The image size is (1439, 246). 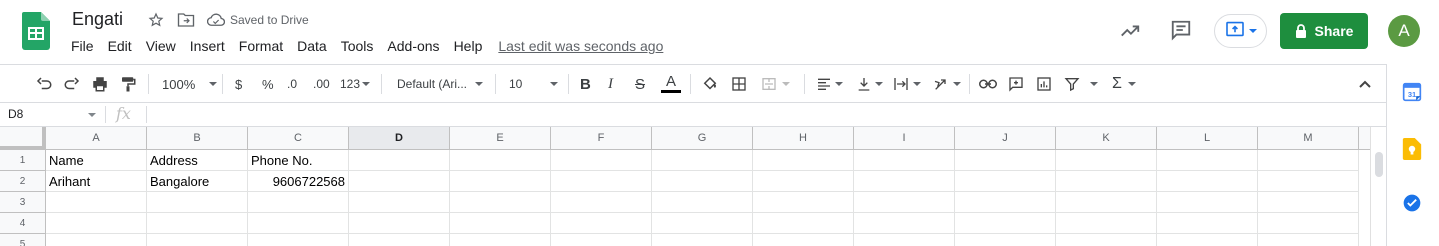 What do you see at coordinates (82, 46) in the screenshot?
I see `menu-file: File` at bounding box center [82, 46].